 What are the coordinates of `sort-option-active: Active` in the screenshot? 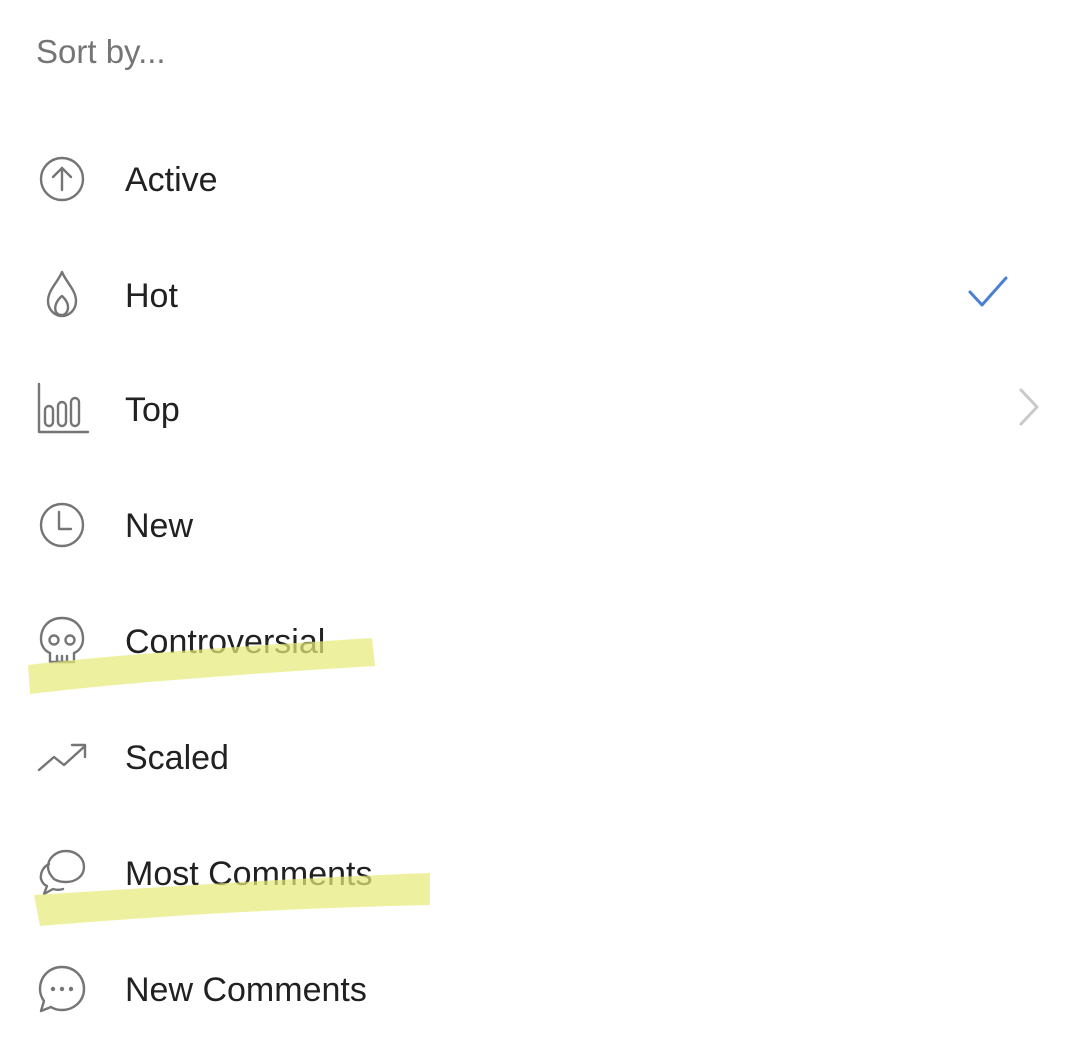 It's located at (540, 178).